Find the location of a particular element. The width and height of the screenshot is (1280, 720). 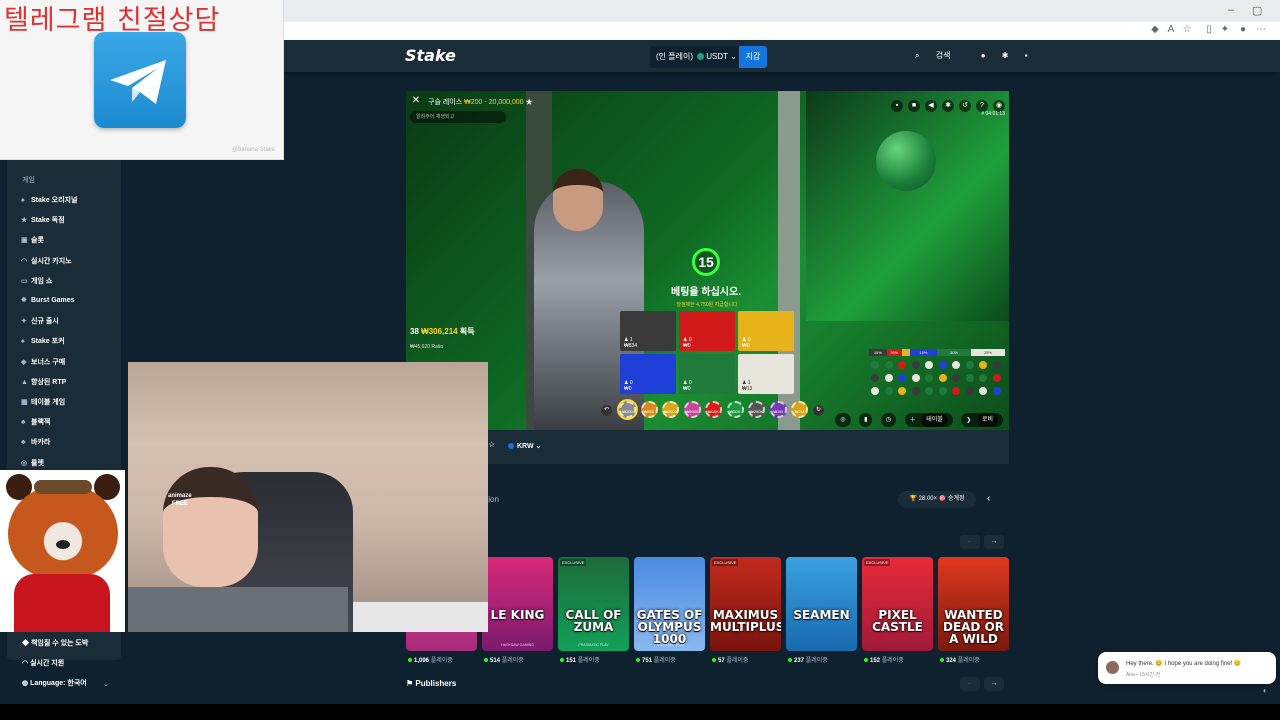

sidebar-item: ✸ Burst Games is located at coordinates (48, 300).